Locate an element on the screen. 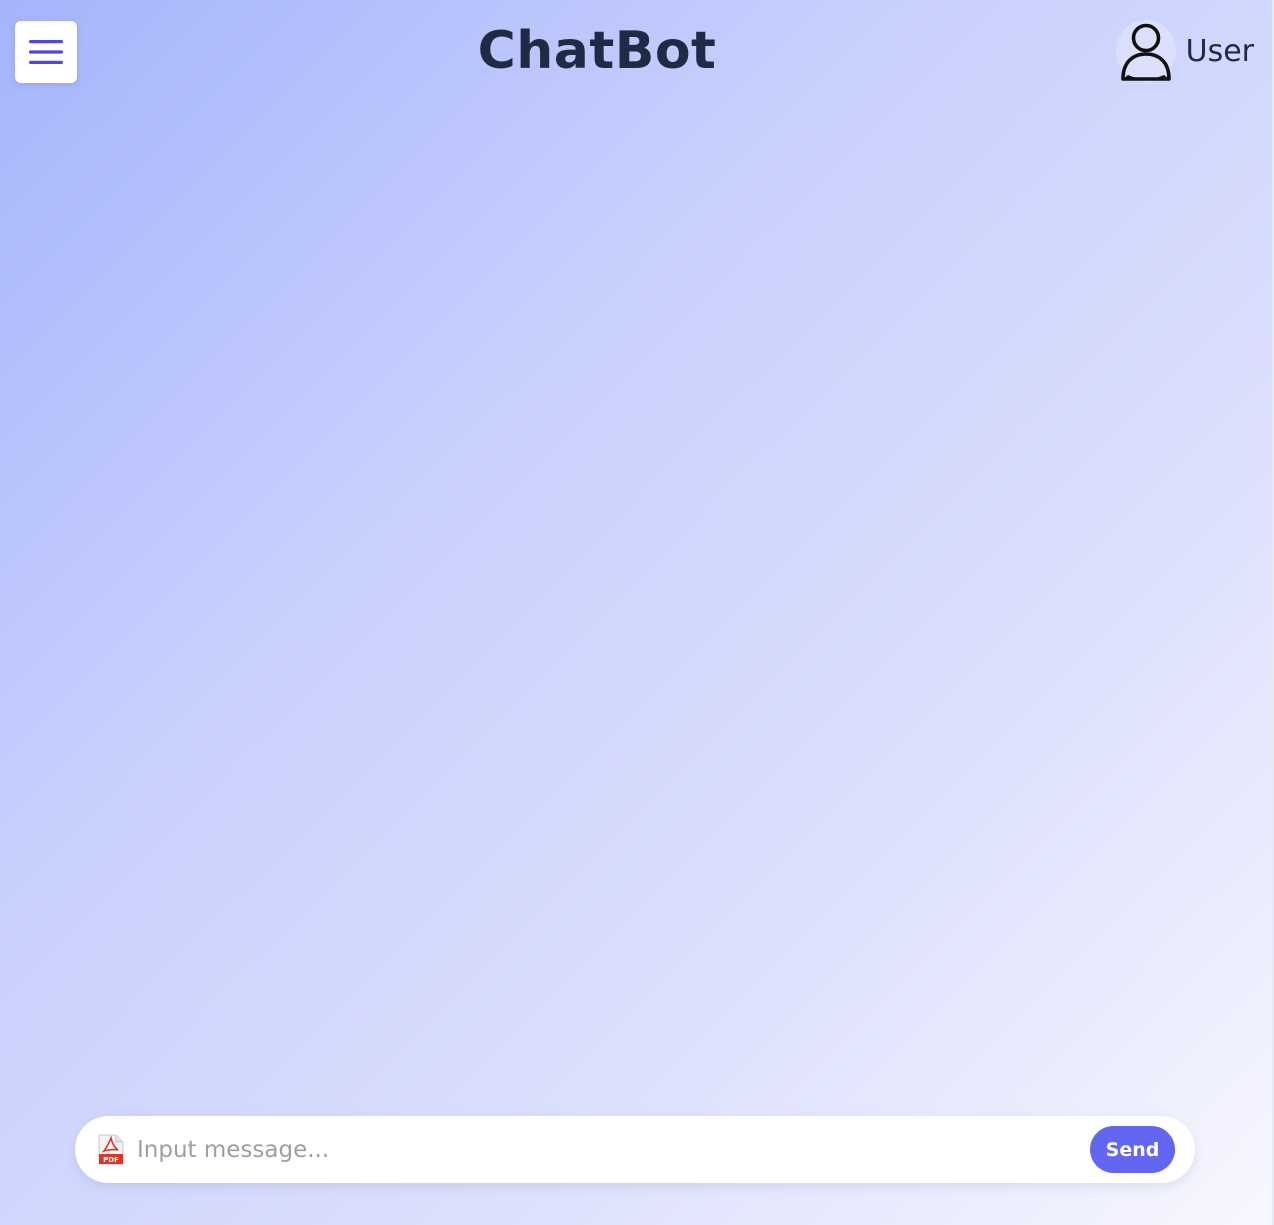  send-button: Send is located at coordinates (1132, 1149).